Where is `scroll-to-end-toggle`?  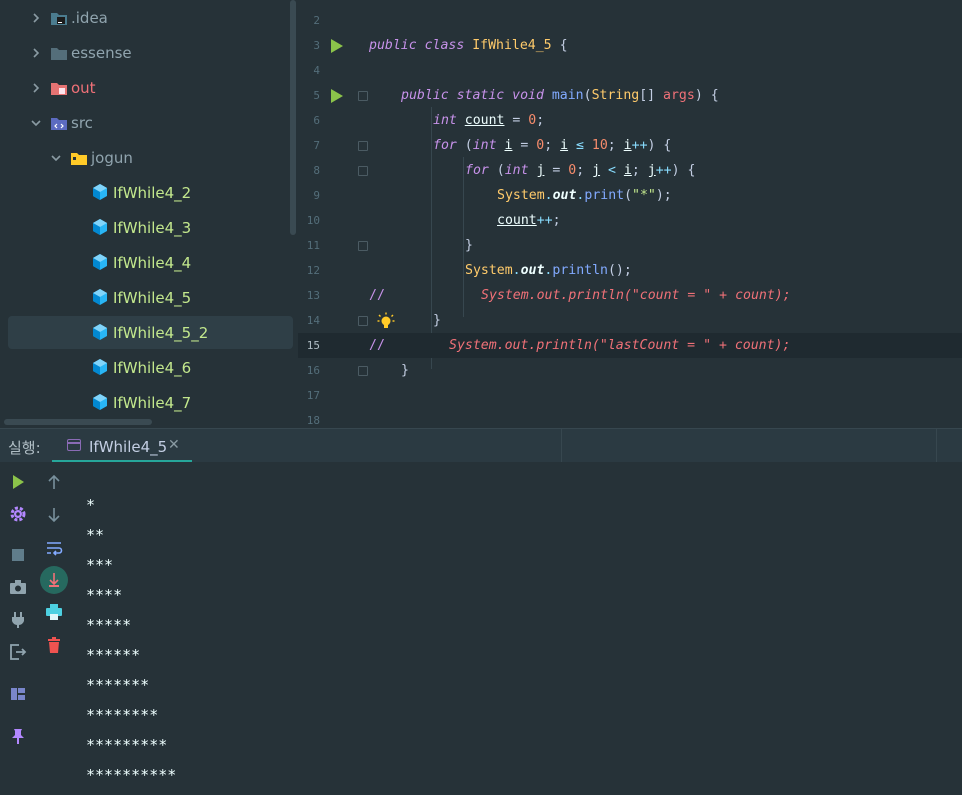
scroll-to-end-toggle is located at coordinates (54, 580).